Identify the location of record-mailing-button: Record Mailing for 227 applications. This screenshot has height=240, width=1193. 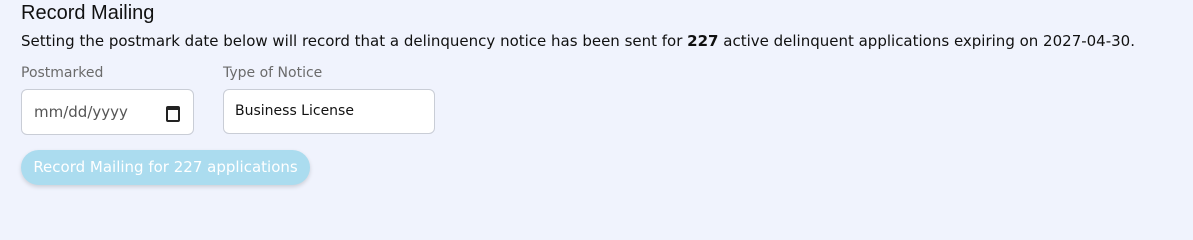
(165, 167).